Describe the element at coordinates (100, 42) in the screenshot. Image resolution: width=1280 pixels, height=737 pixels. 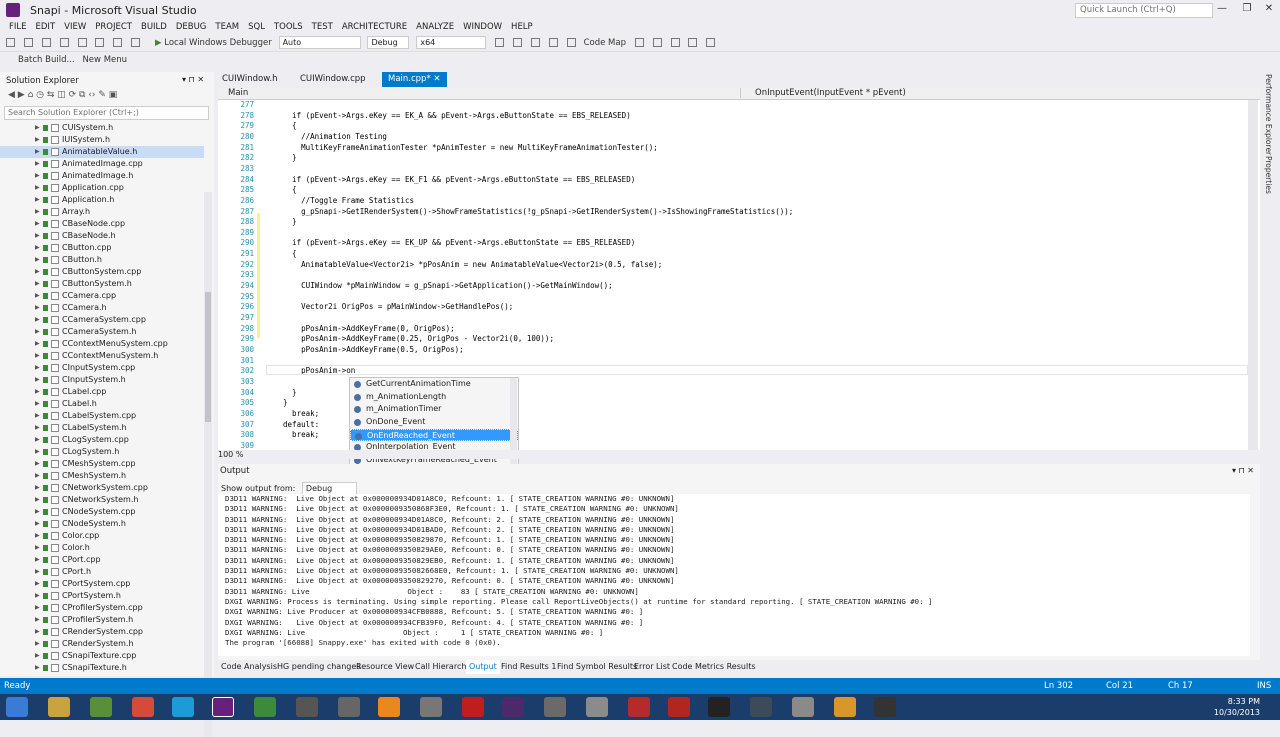
I see `save-all-icon` at that location.